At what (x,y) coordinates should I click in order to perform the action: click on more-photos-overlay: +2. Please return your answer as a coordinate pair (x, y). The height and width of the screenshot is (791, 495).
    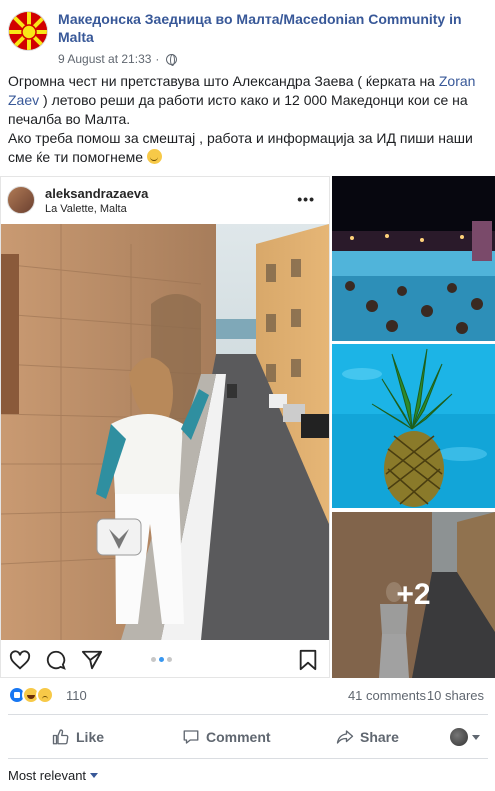
    Looking at the image, I should click on (413, 595).